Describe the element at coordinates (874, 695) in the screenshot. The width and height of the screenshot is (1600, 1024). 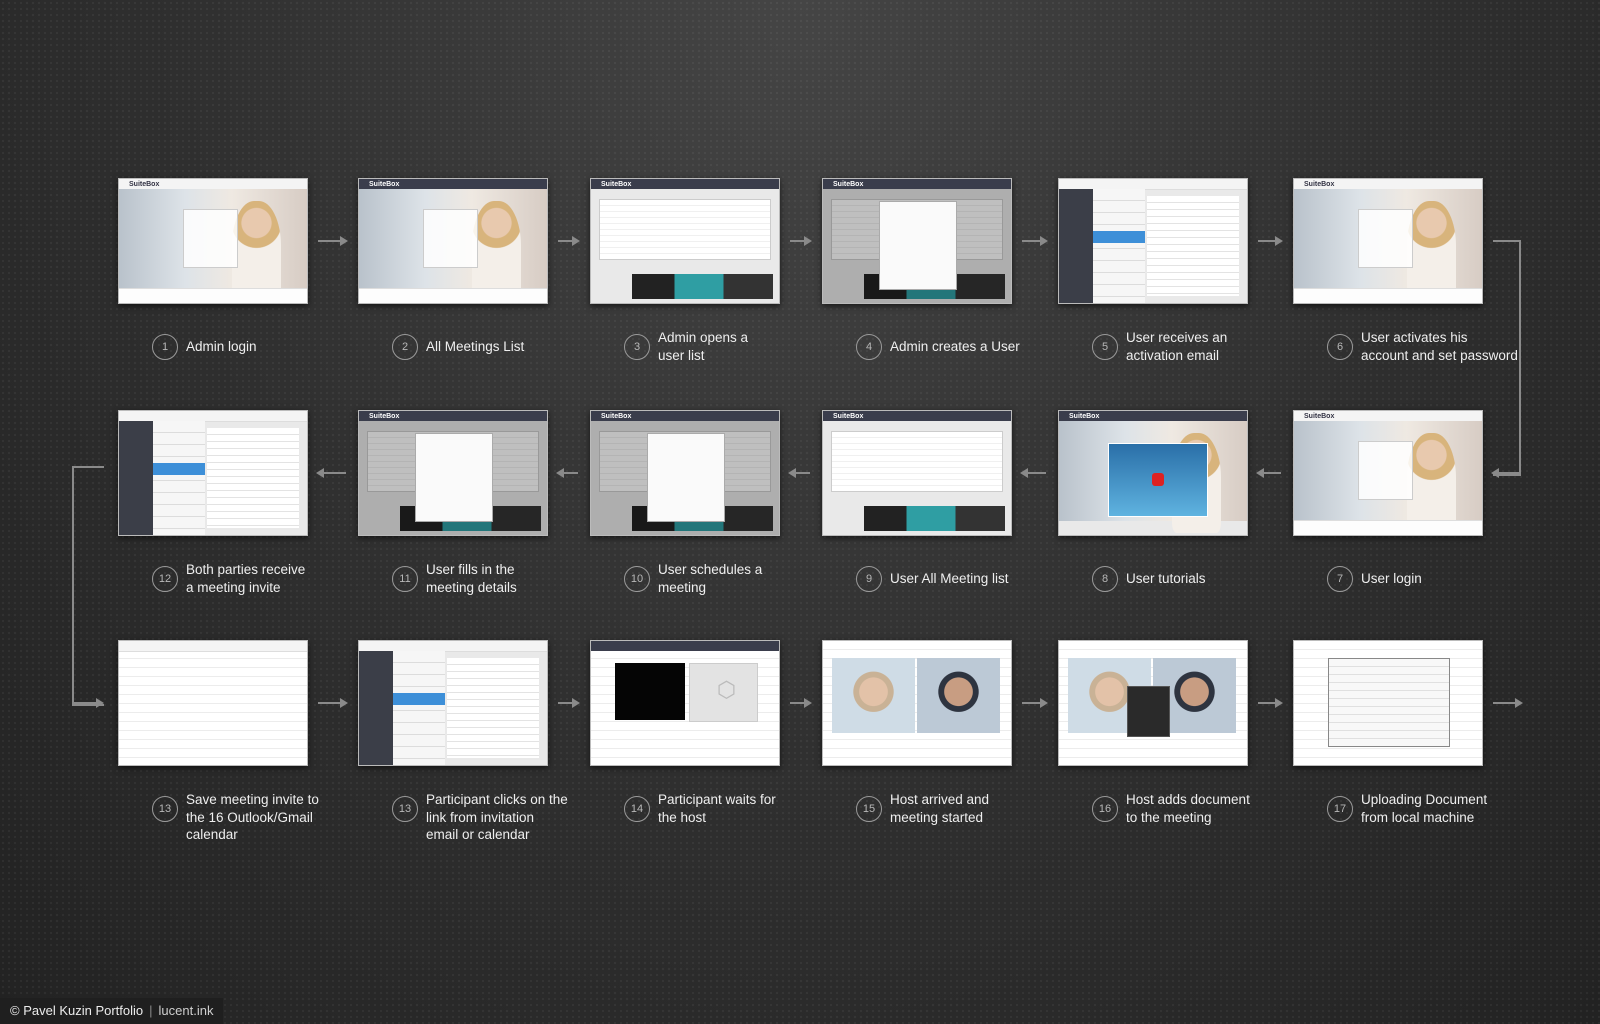
I see `host-video` at that location.